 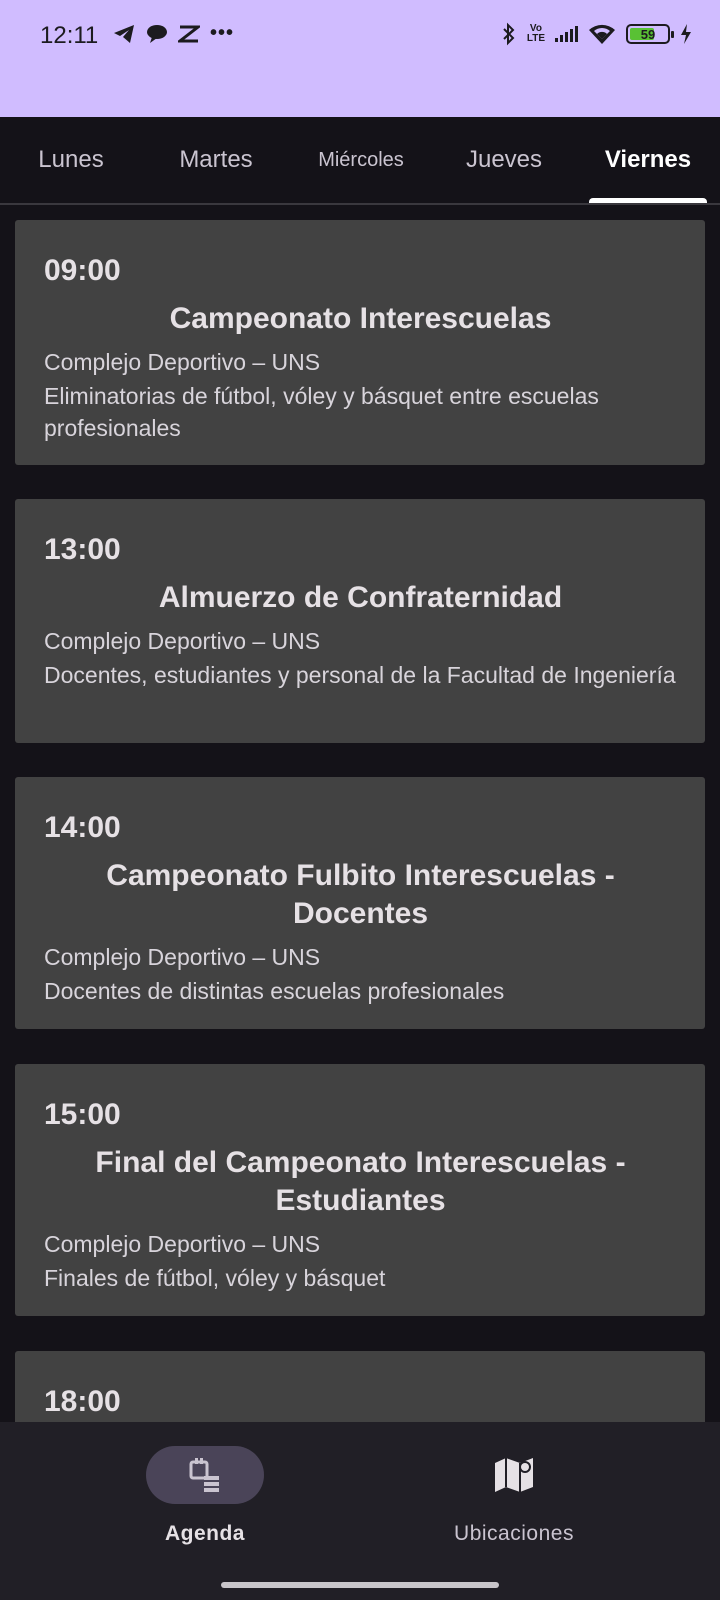 I want to click on map-icon, so click(x=514, y=1475).